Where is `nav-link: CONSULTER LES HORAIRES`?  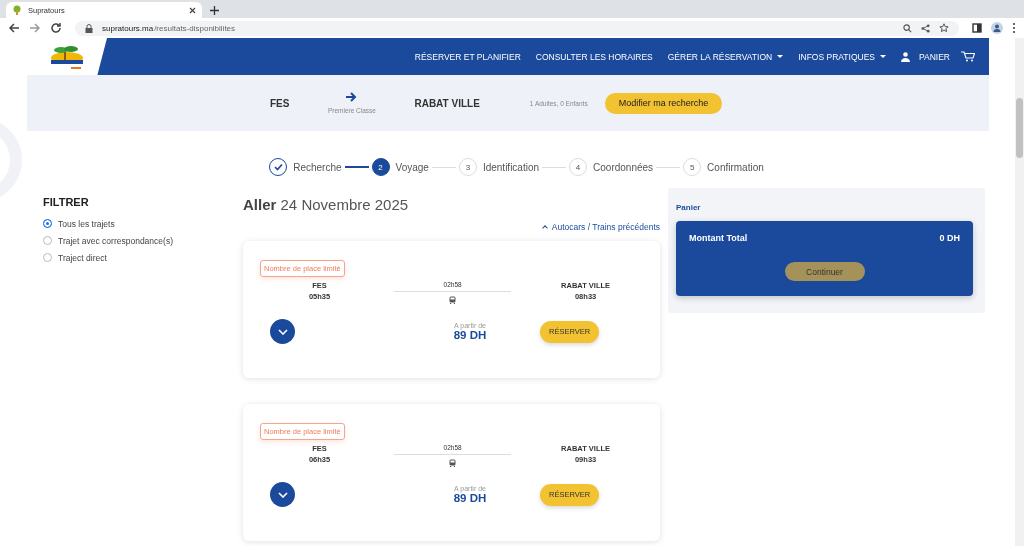
nav-link: CONSULTER LES HORAIRES is located at coordinates (594, 56).